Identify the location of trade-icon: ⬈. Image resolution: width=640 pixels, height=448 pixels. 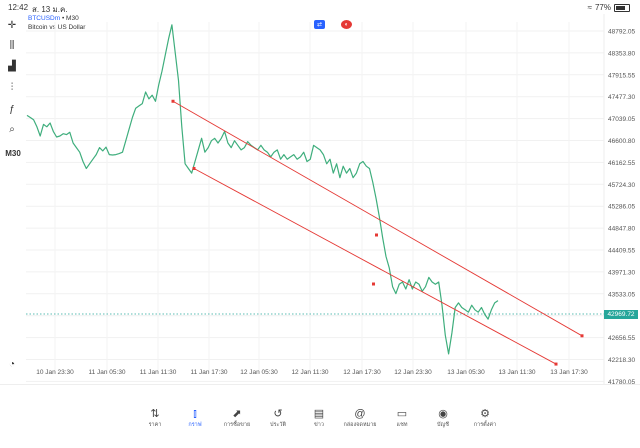
(237, 414).